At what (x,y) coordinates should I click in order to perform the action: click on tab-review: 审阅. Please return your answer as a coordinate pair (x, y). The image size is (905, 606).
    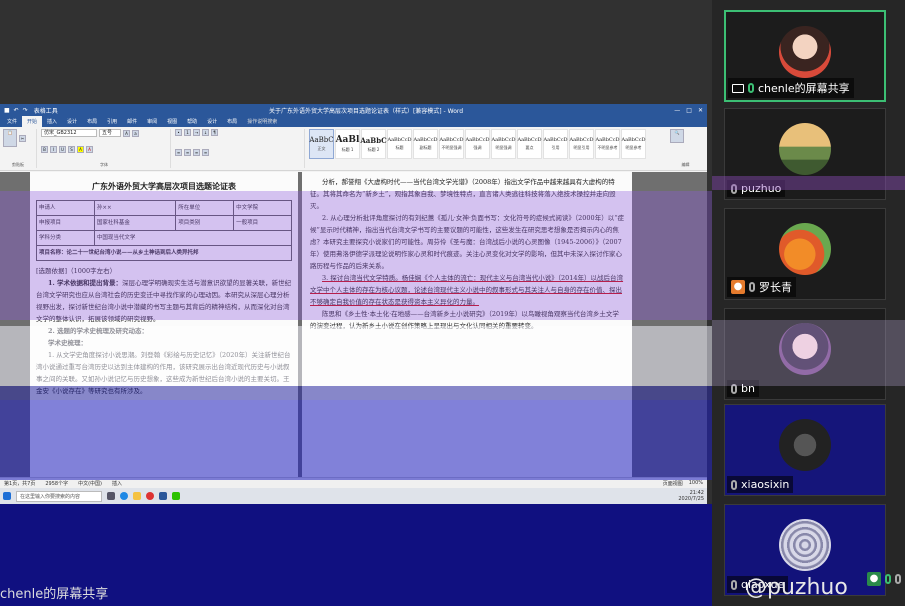
    Looking at the image, I should click on (152, 121).